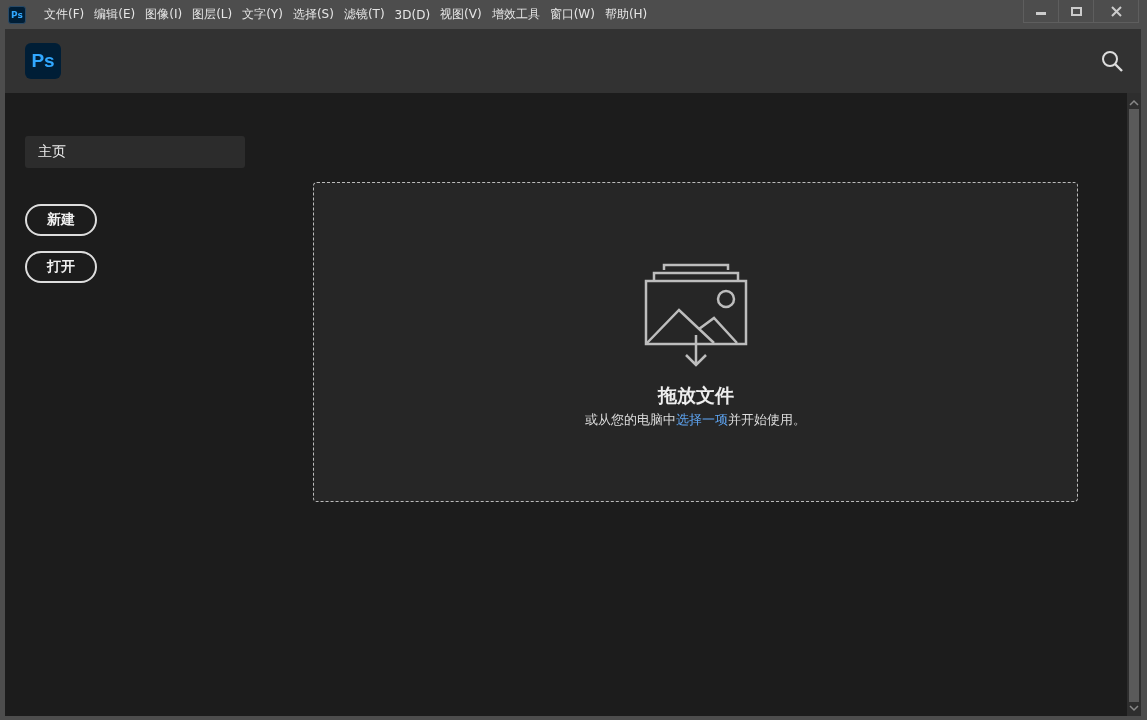 The width and height of the screenshot is (1147, 720). Describe the element at coordinates (164, 14) in the screenshot. I see `menu-item: 图像(I)` at that location.